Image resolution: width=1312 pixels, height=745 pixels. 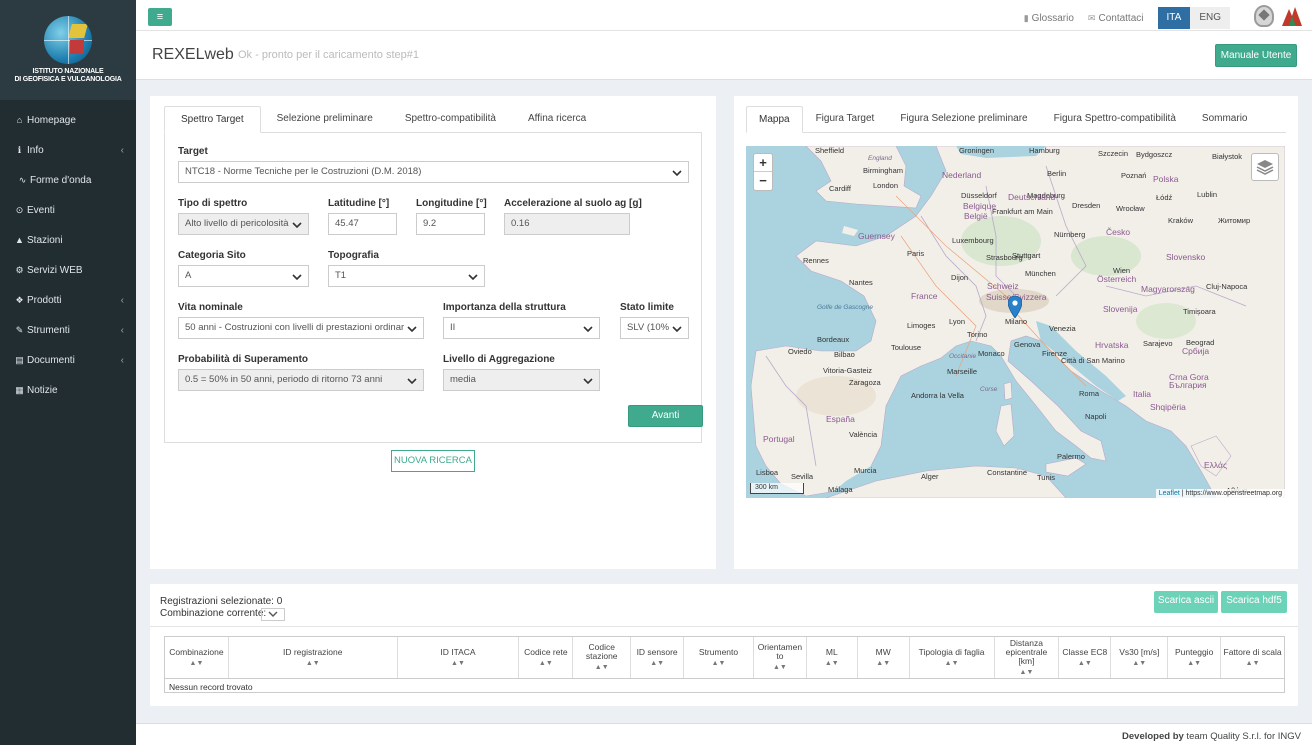 I want to click on zoom-in-button: +, so click(x=763, y=163).